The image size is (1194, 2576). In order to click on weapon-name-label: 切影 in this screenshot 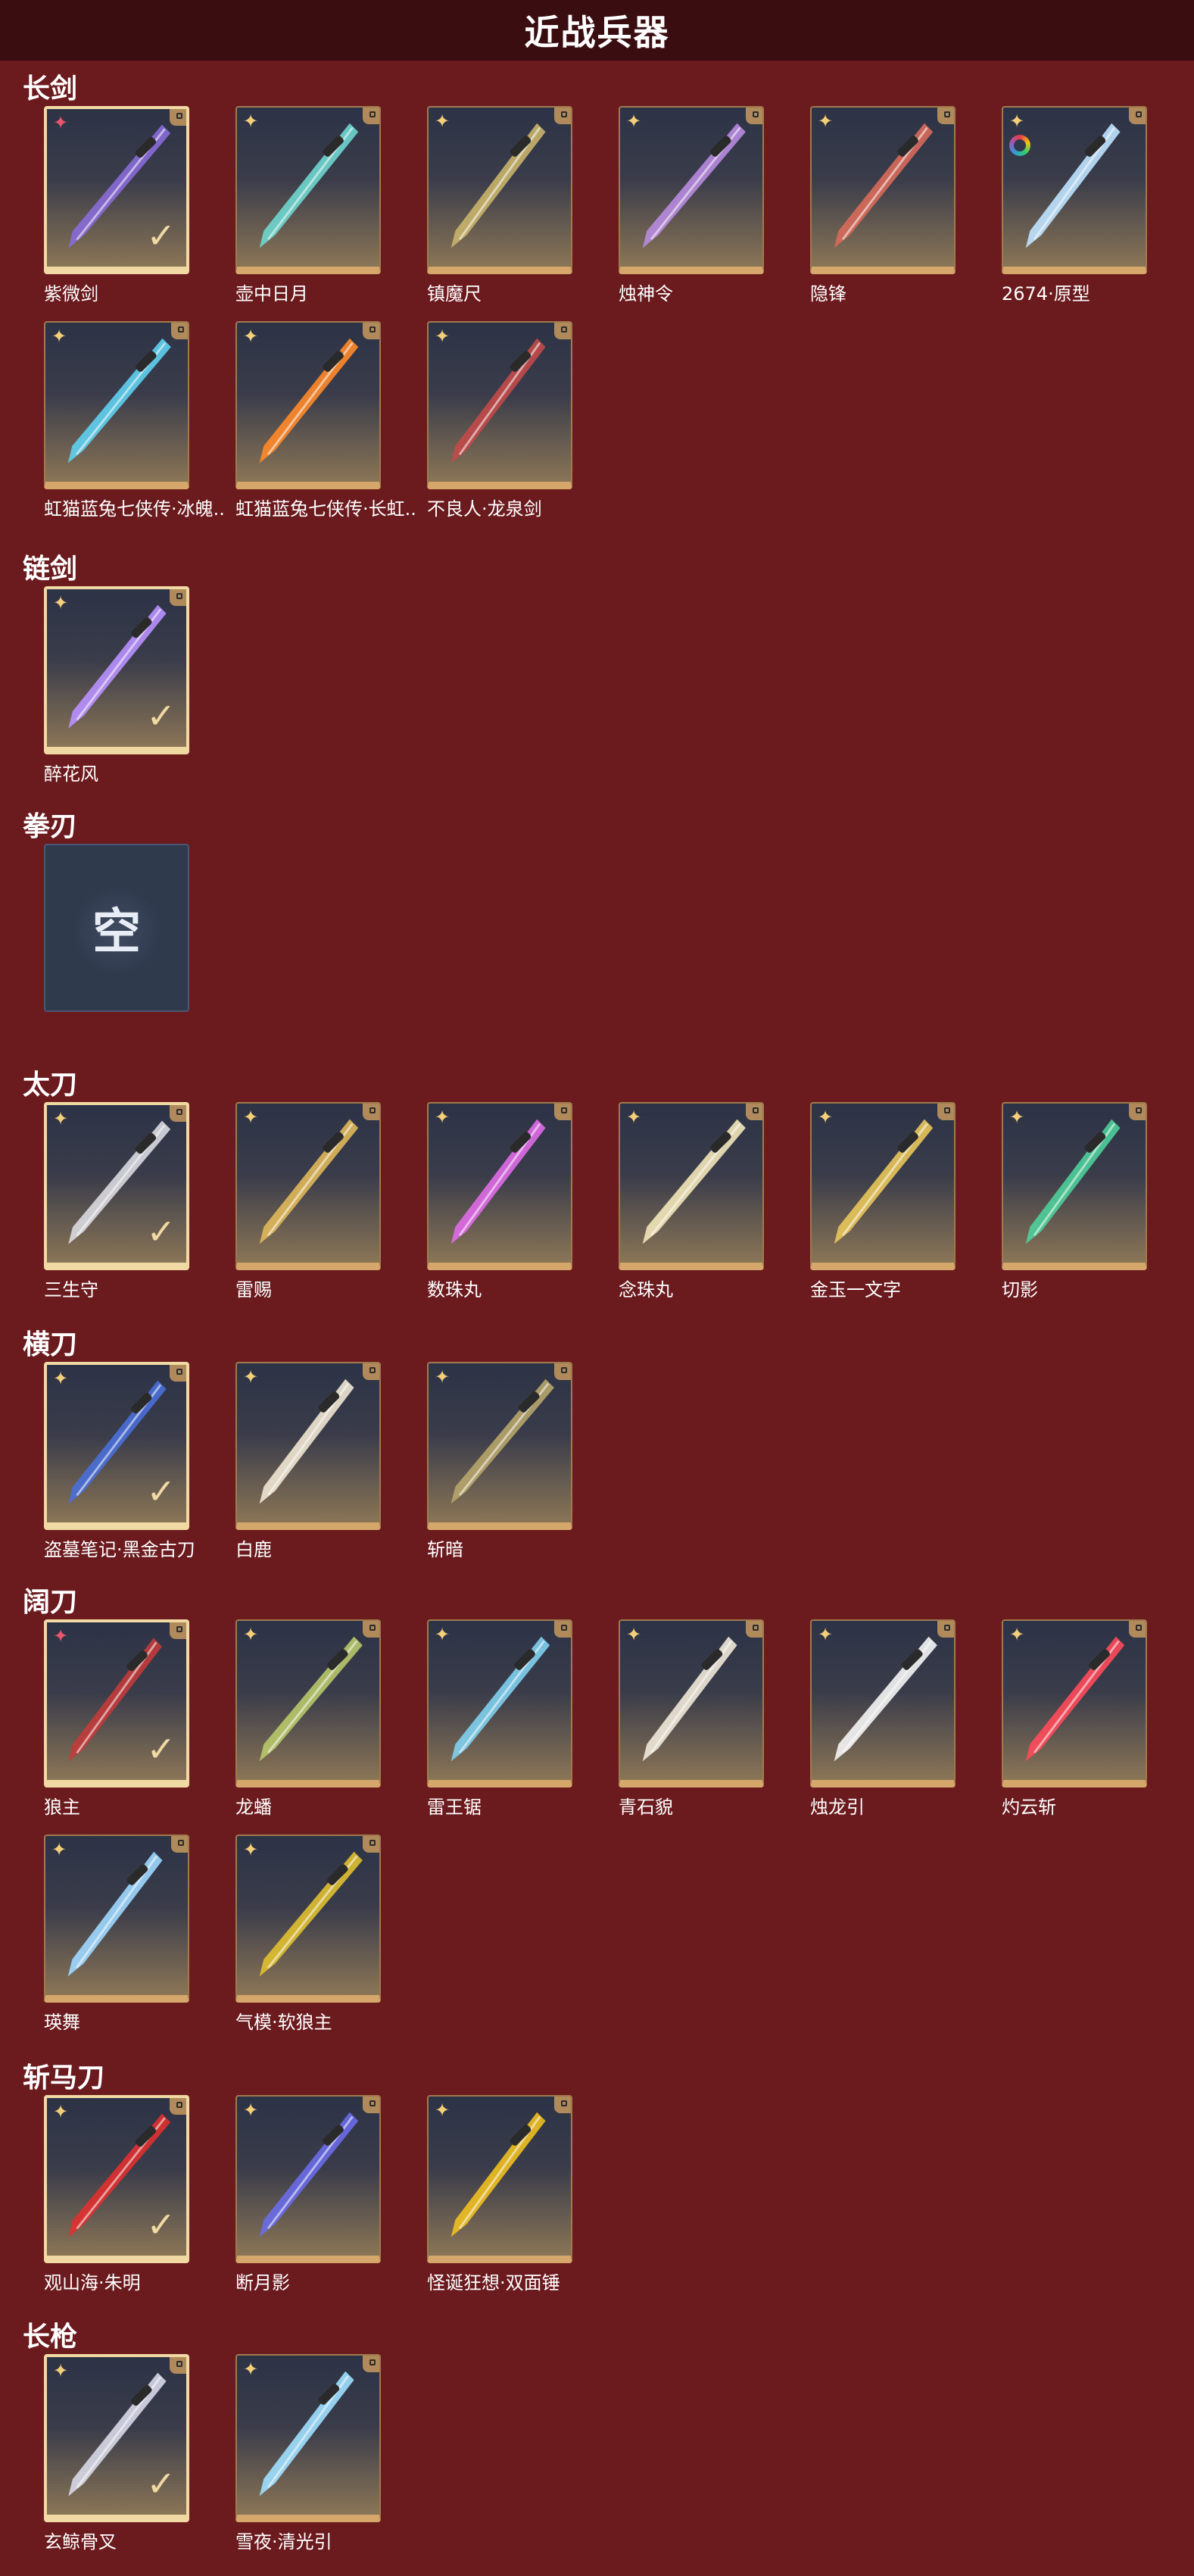, I will do `click(1020, 1290)`.